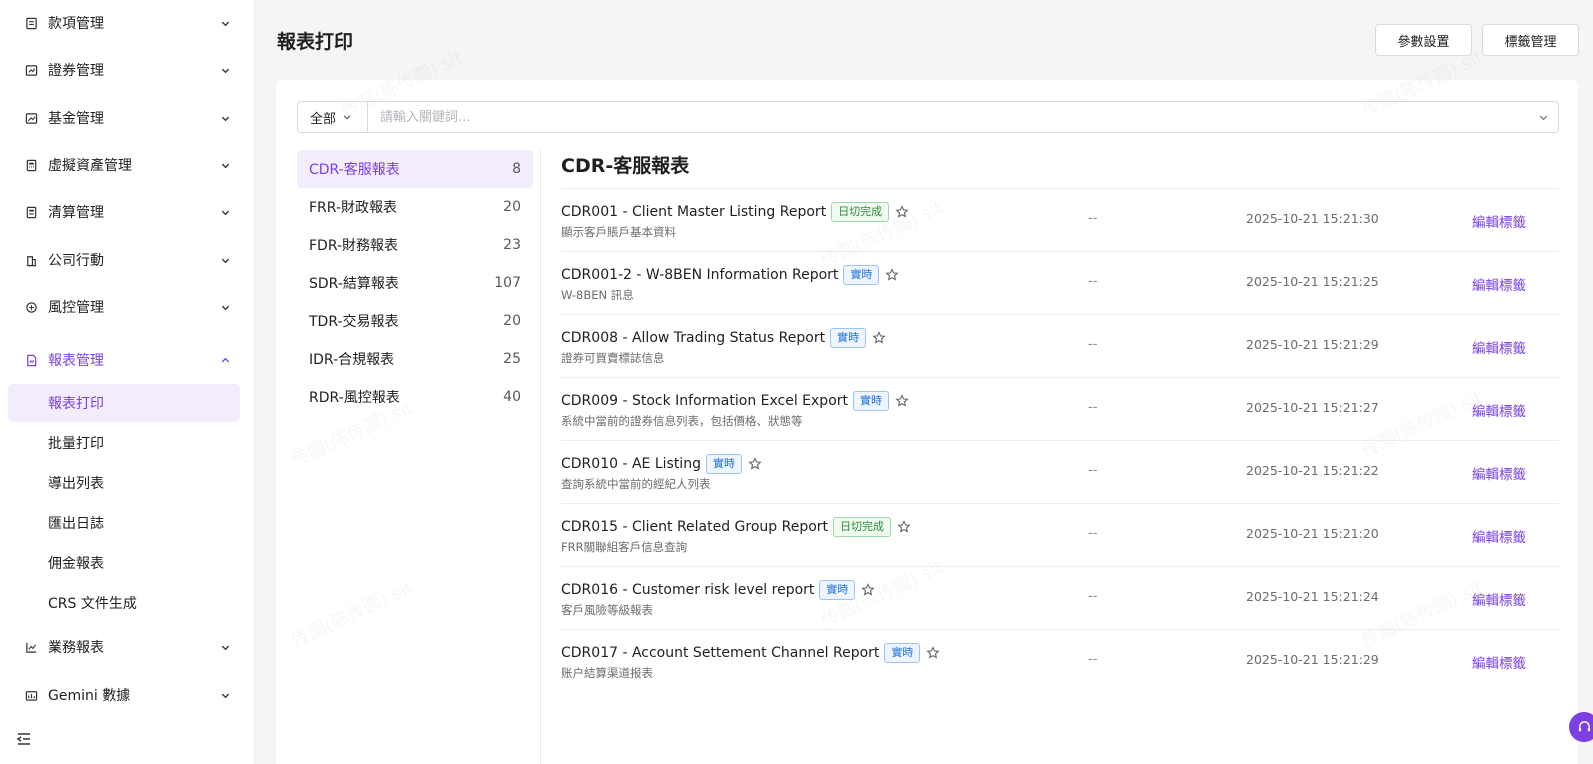 Image resolution: width=1593 pixels, height=764 pixels. Describe the element at coordinates (516, 169) in the screenshot. I see `category-count: 8` at that location.